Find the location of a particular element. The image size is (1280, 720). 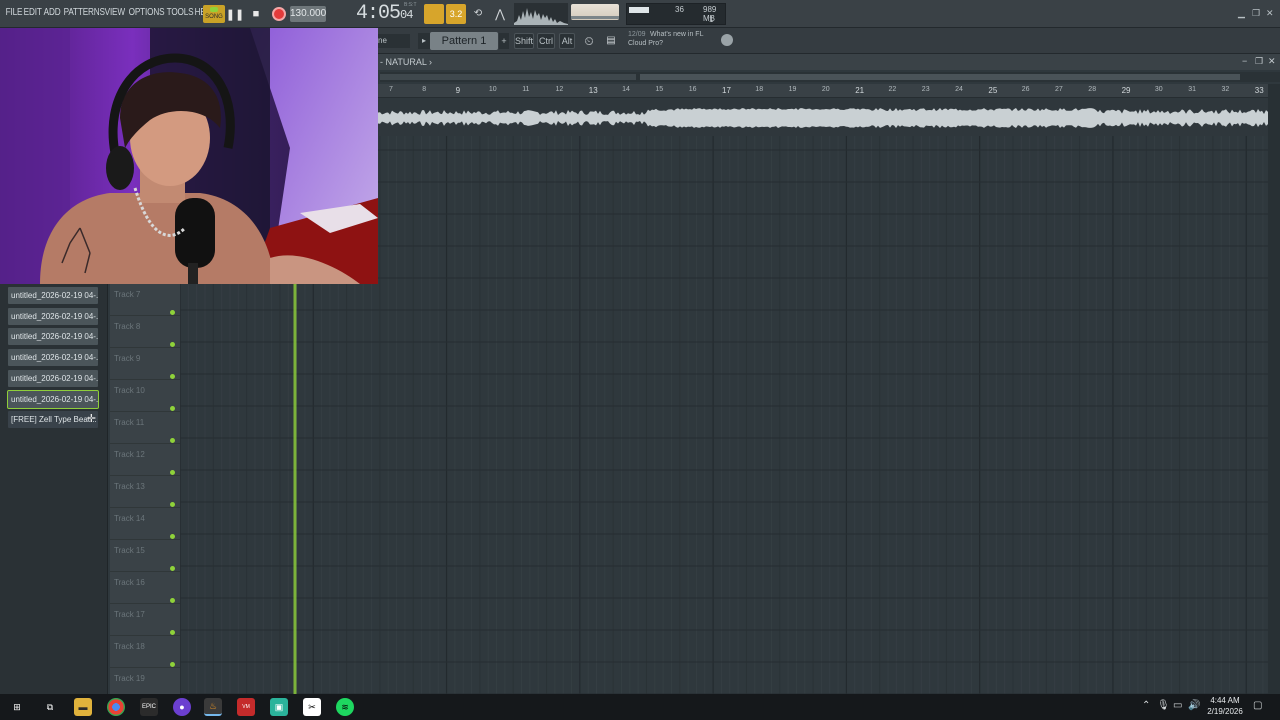

track-header: Track 18 is located at coordinates (145, 652).